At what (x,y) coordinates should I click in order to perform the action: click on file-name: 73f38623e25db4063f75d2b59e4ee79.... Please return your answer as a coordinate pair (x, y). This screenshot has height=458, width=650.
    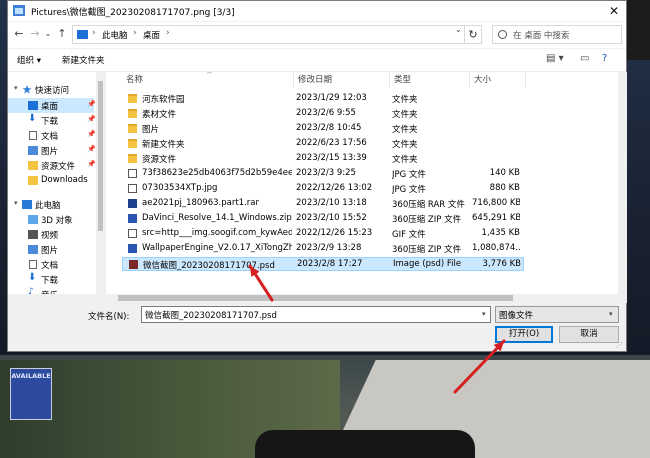
    Looking at the image, I should click on (217, 173).